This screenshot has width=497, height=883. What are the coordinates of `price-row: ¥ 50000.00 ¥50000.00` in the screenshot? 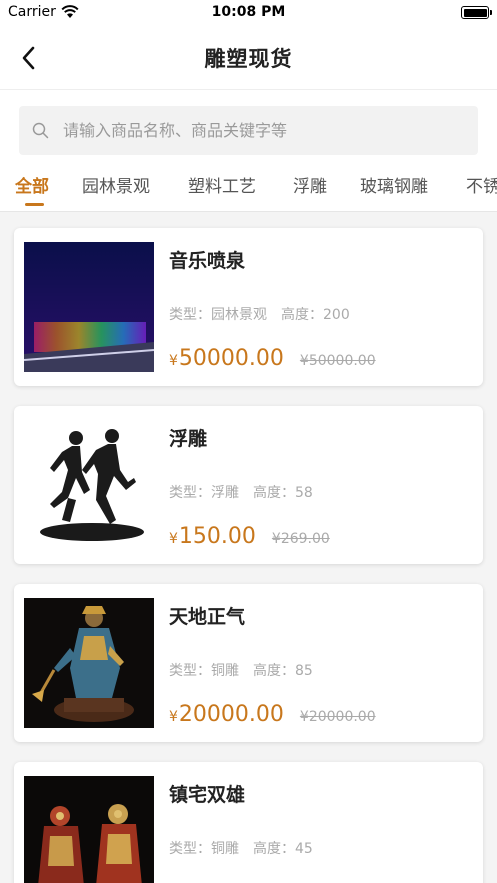 It's located at (272, 358).